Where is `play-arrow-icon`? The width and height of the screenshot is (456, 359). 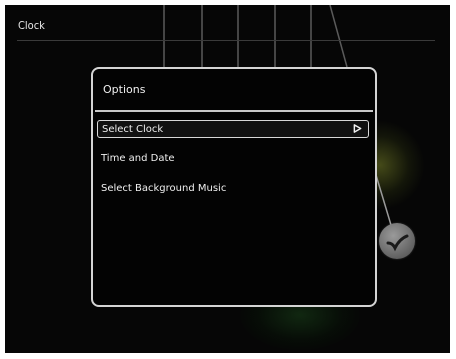 play-arrow-icon is located at coordinates (357, 128).